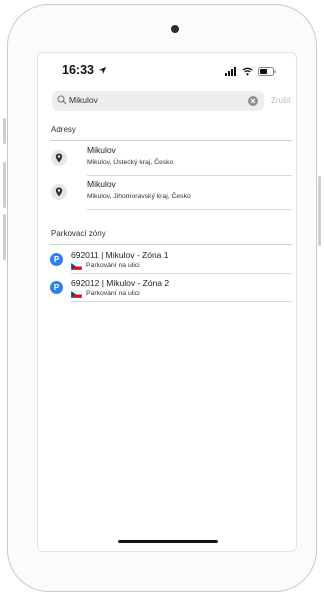 The height and width of the screenshot is (597, 324). What do you see at coordinates (267, 71) in the screenshot?
I see `battery-icon` at bounding box center [267, 71].